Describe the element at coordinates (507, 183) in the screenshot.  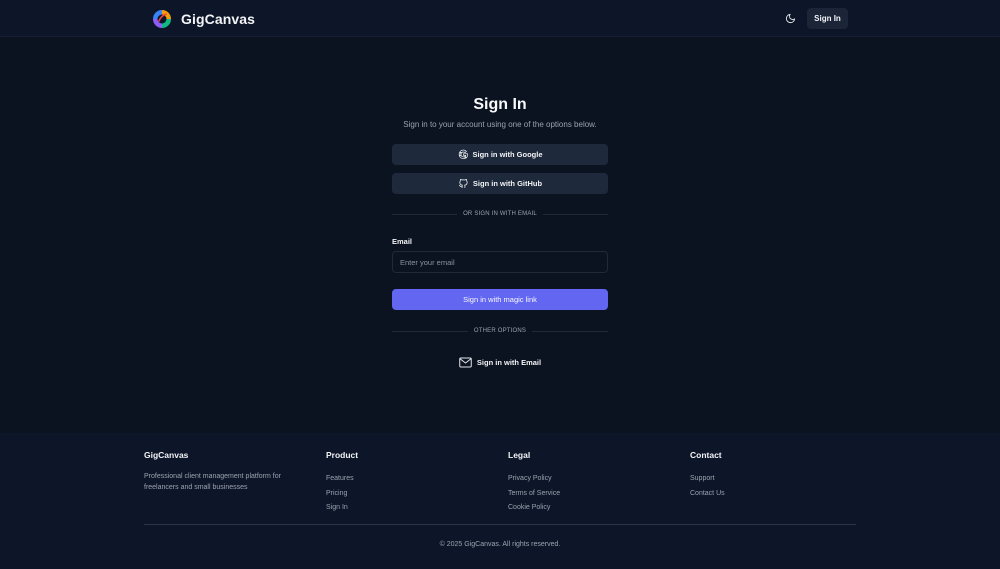
I see `github-sign-in-label: Sign in with GitHub` at that location.